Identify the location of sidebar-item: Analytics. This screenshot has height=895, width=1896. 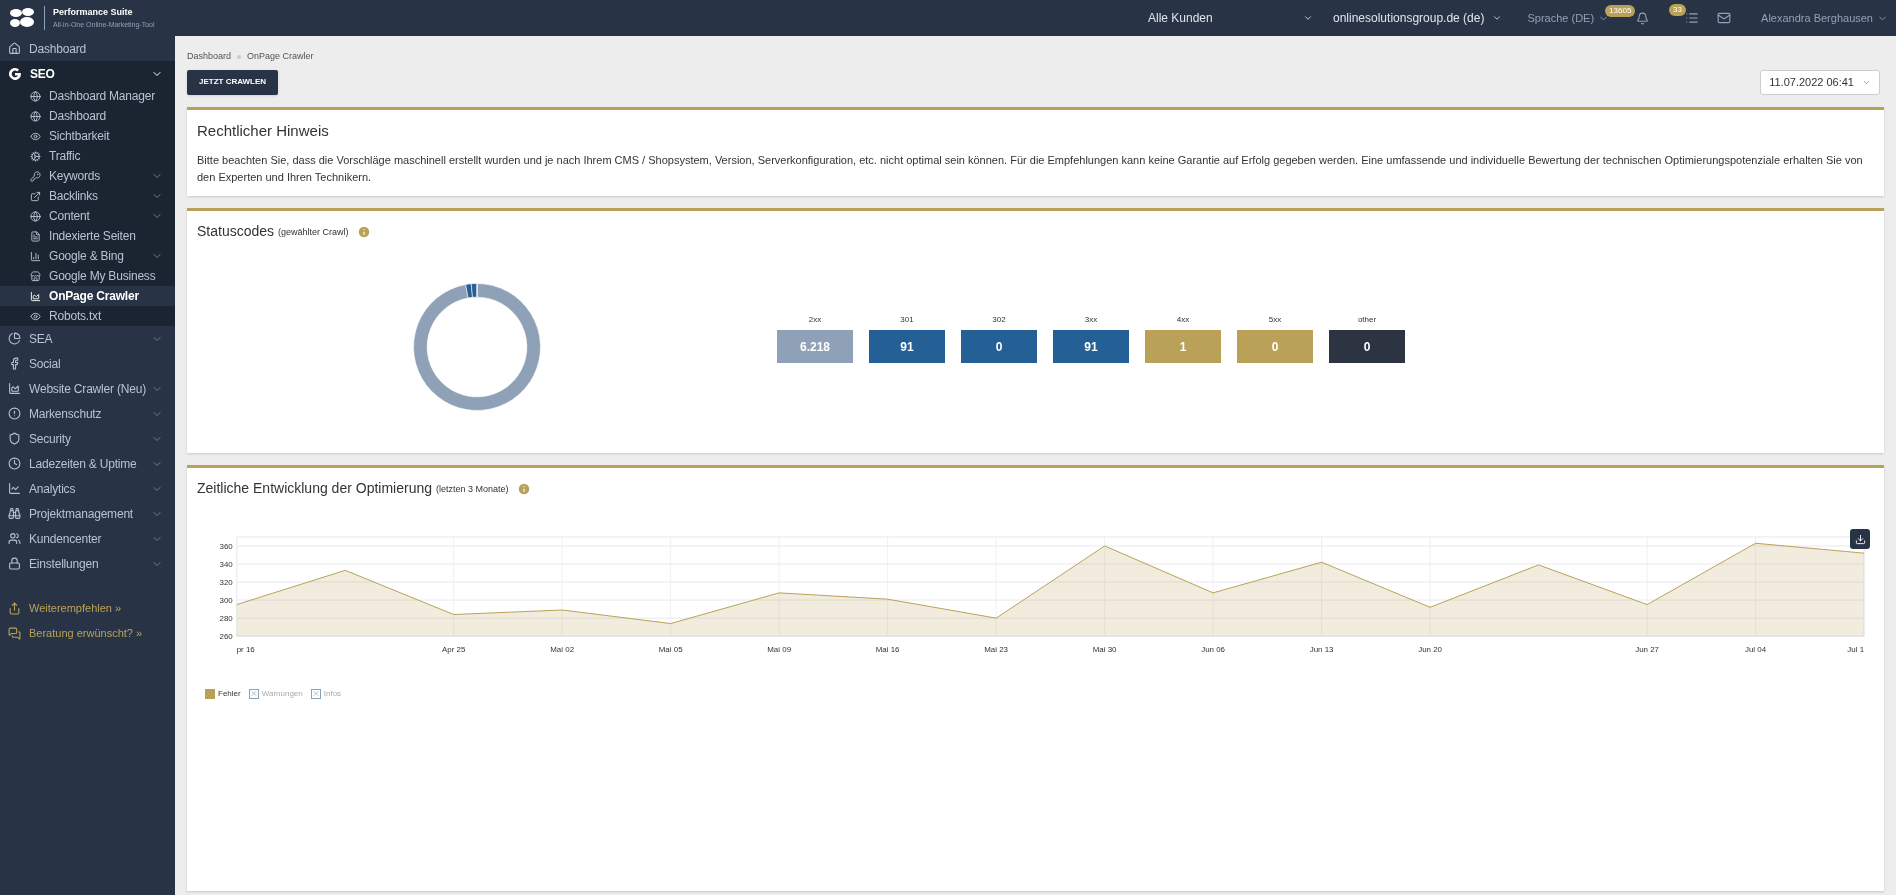
(87, 488).